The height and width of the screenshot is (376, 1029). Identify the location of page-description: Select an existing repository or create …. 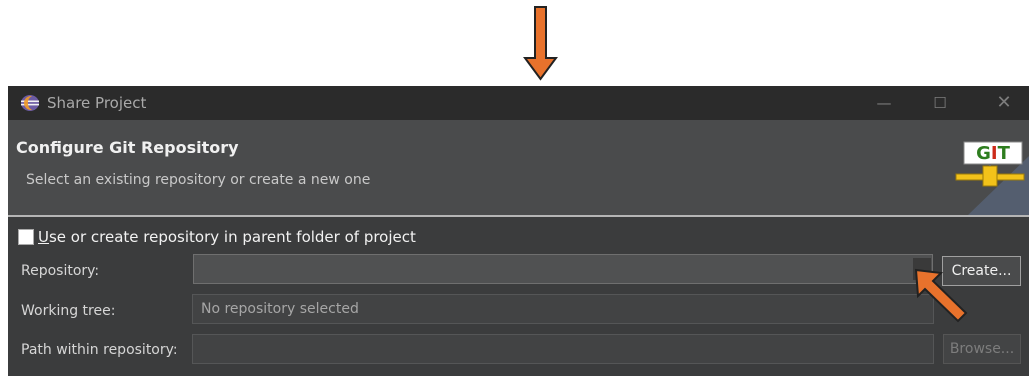
(198, 180).